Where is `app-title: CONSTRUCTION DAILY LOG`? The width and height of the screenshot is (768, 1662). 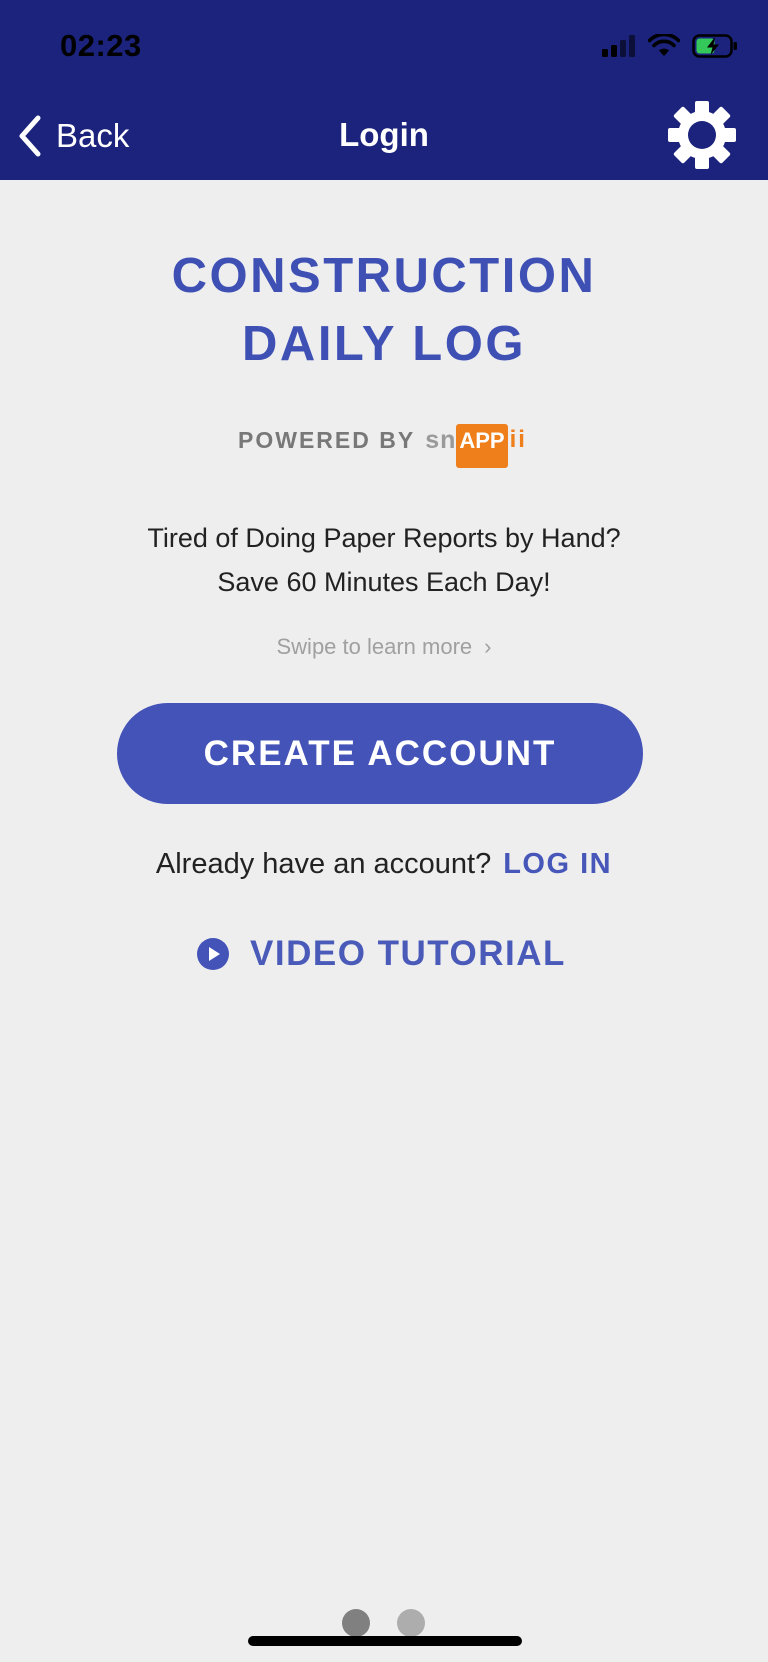 app-title: CONSTRUCTION DAILY LOG is located at coordinates (384, 310).